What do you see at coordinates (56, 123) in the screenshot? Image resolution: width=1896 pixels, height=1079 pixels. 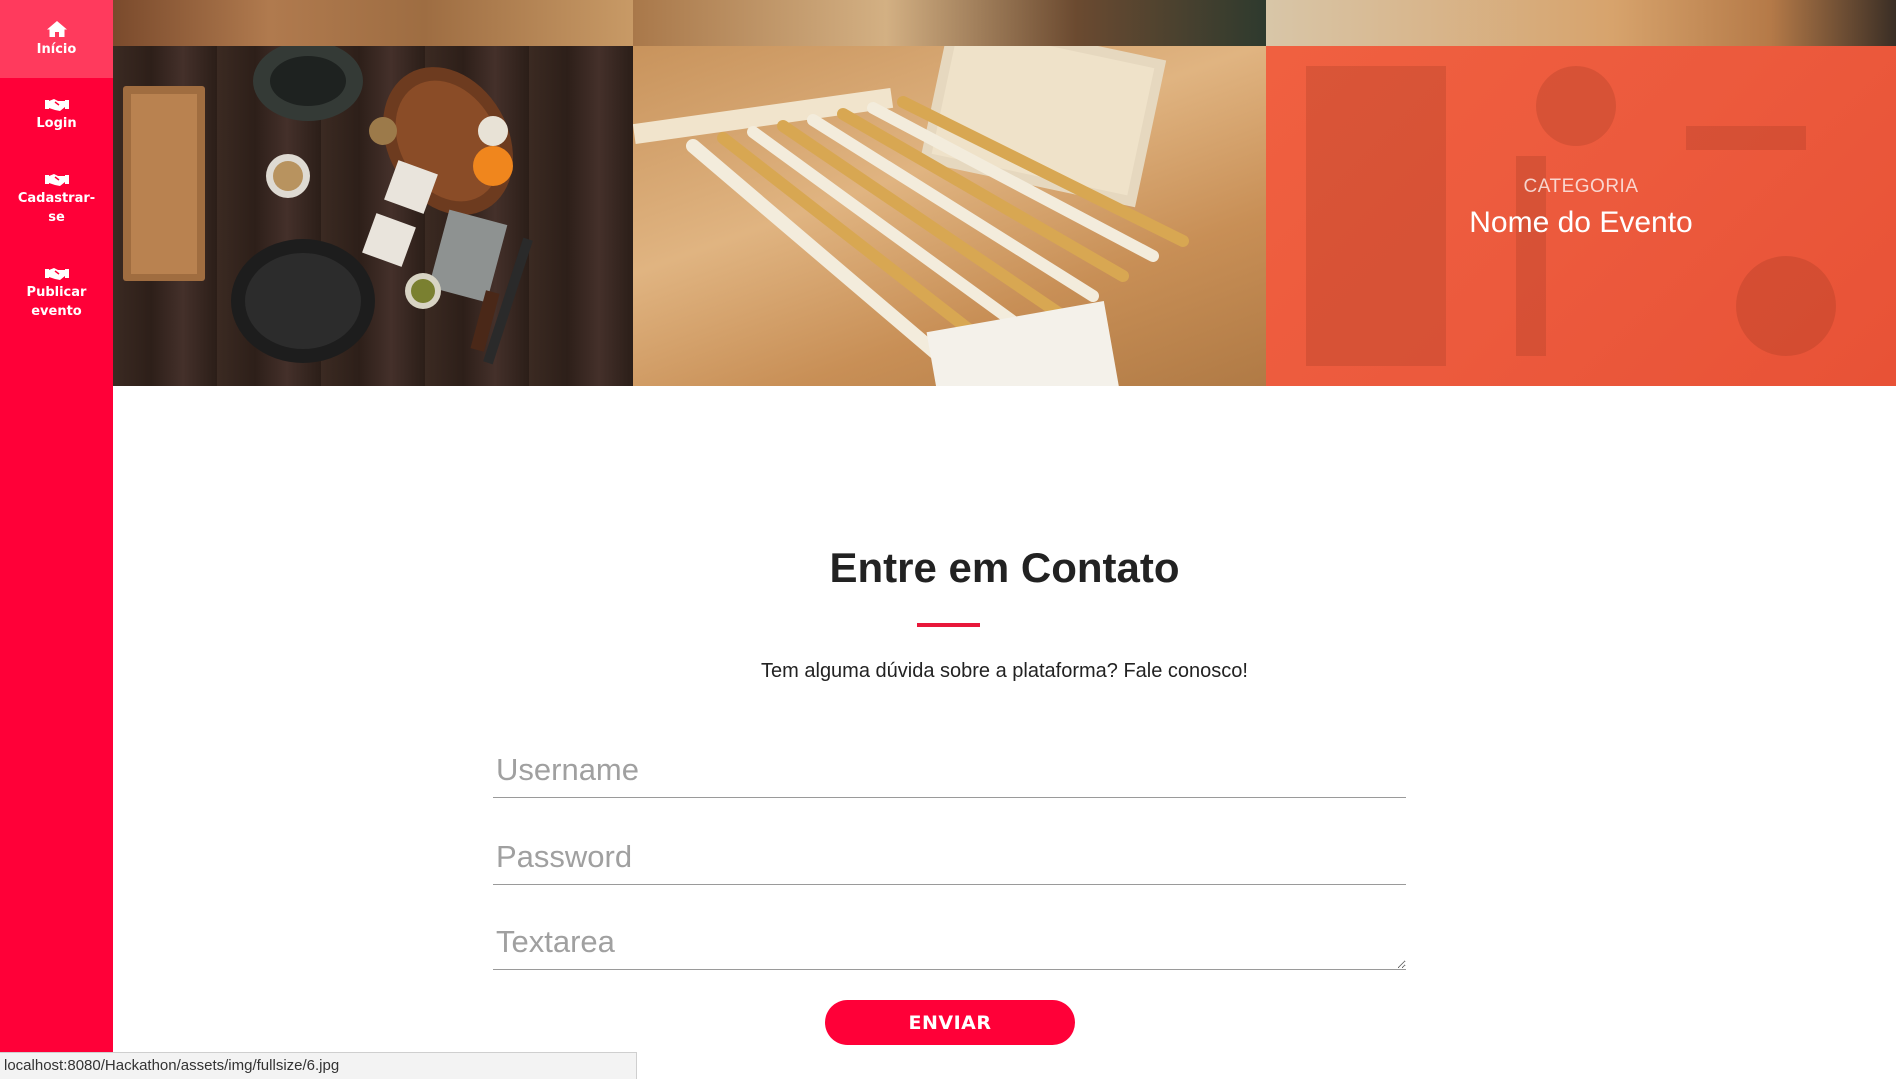 I see `sidebar-item-label: Login` at bounding box center [56, 123].